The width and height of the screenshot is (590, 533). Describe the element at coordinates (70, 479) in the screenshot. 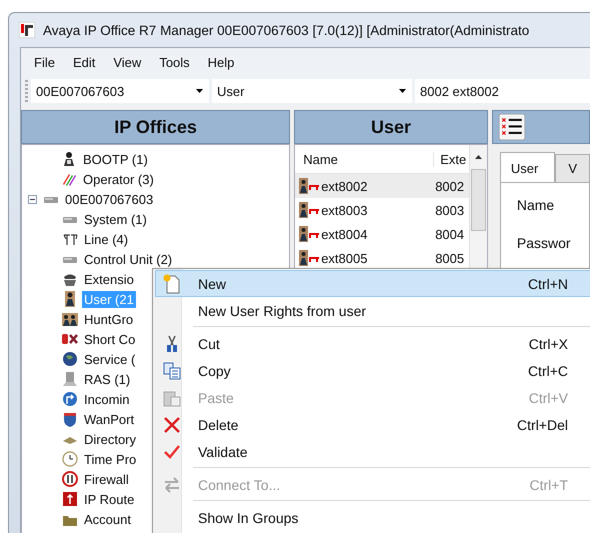

I see `road-sign-icon` at that location.